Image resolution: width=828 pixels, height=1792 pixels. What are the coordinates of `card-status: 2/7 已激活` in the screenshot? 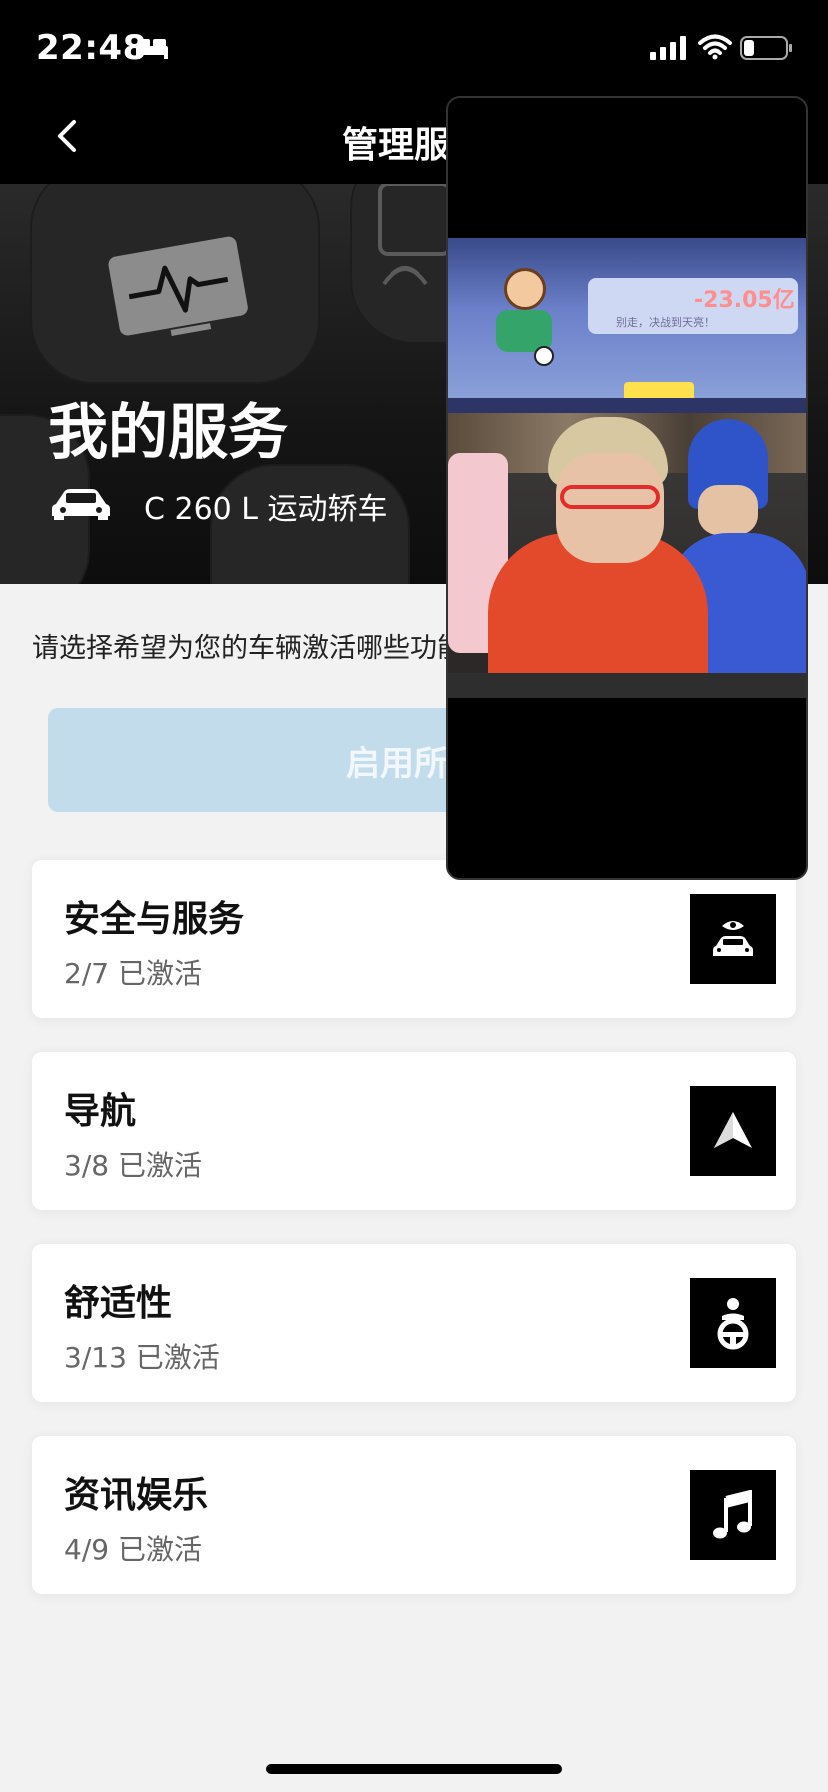 It's located at (133, 973).